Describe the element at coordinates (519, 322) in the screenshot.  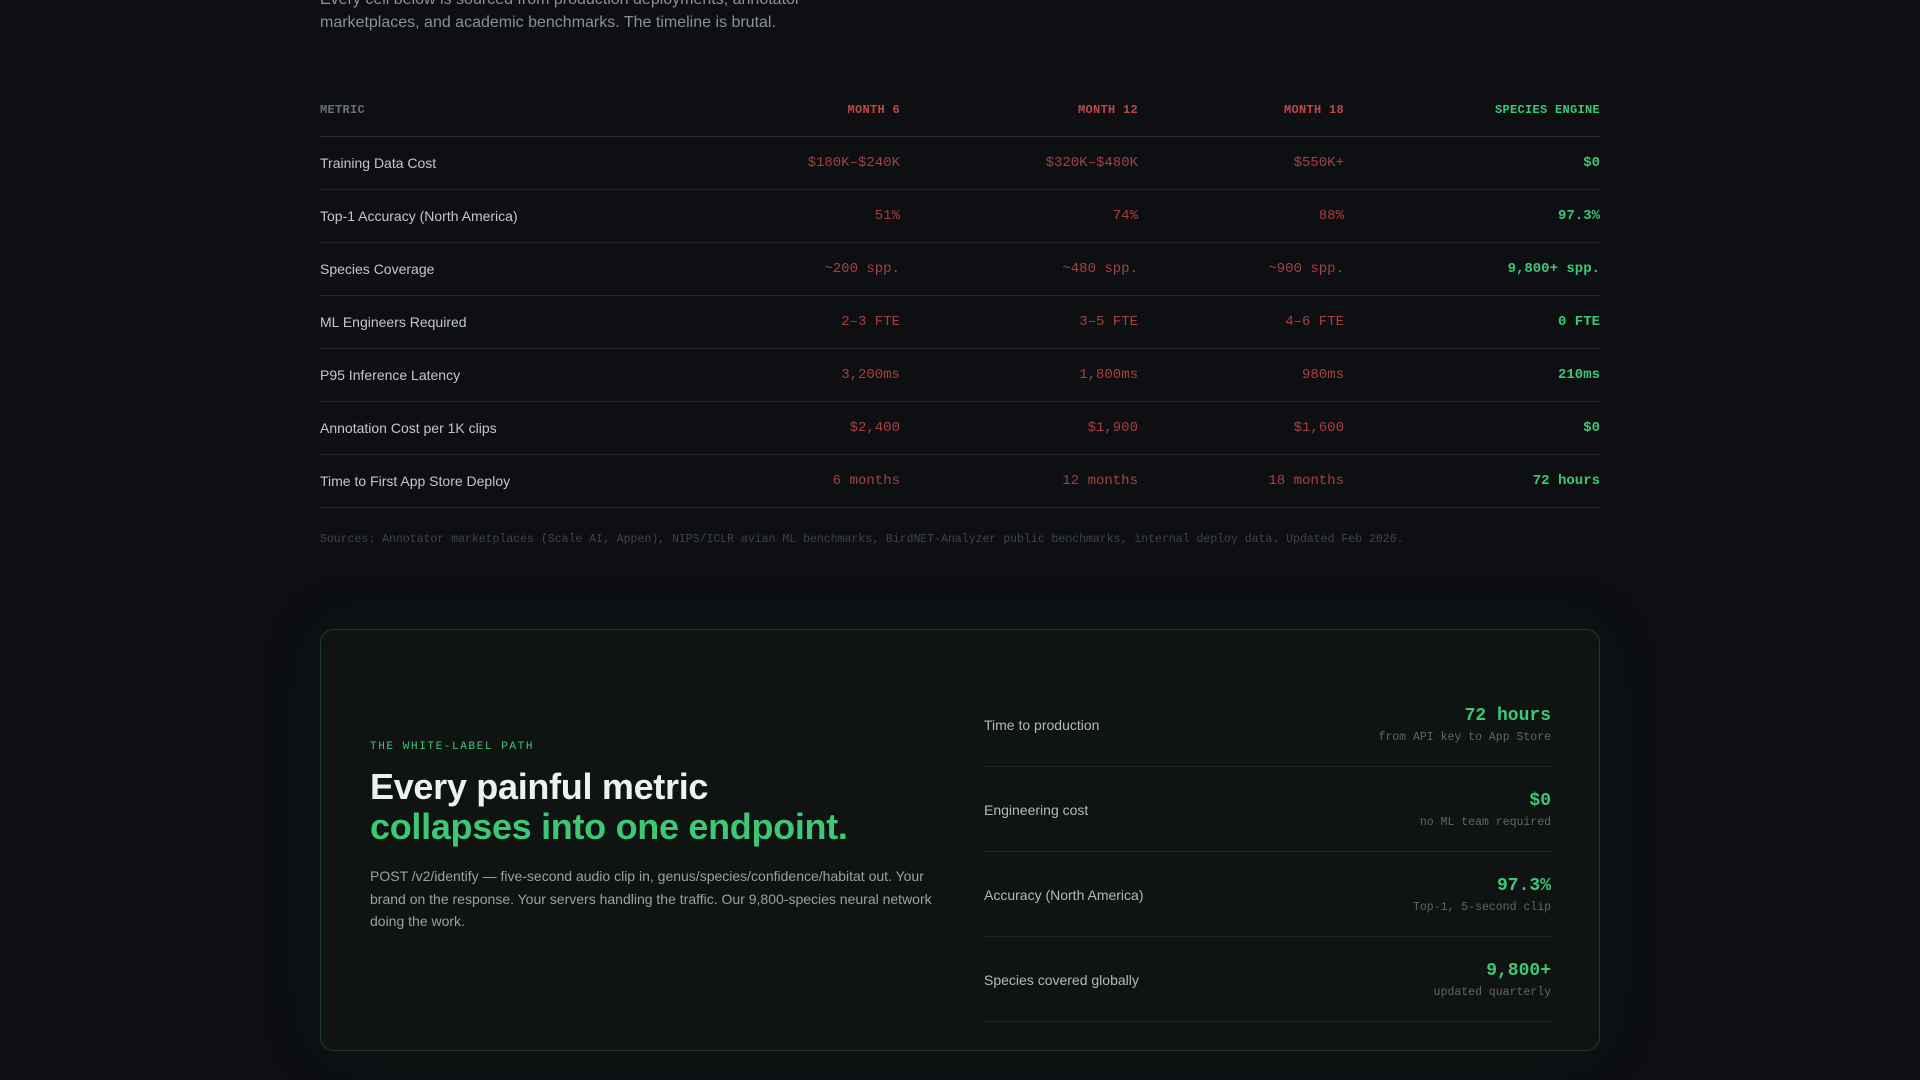
I see `metric-name: ML Engineers Required` at that location.